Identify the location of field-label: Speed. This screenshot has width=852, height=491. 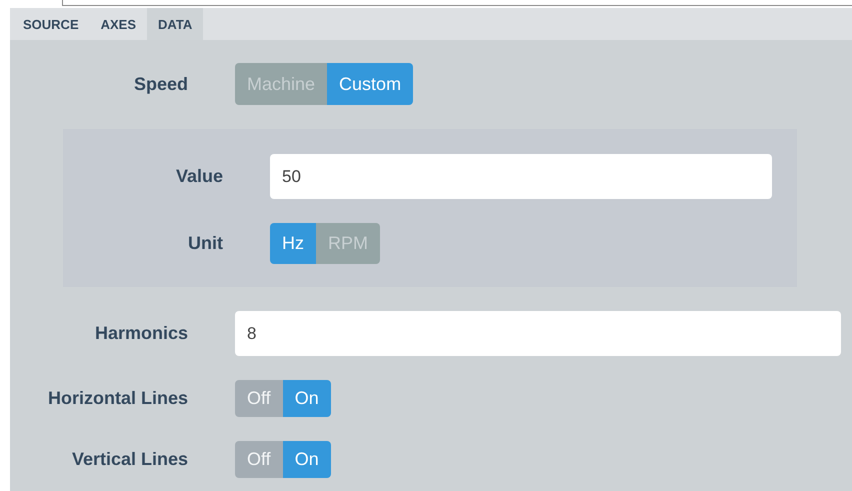
(160, 84).